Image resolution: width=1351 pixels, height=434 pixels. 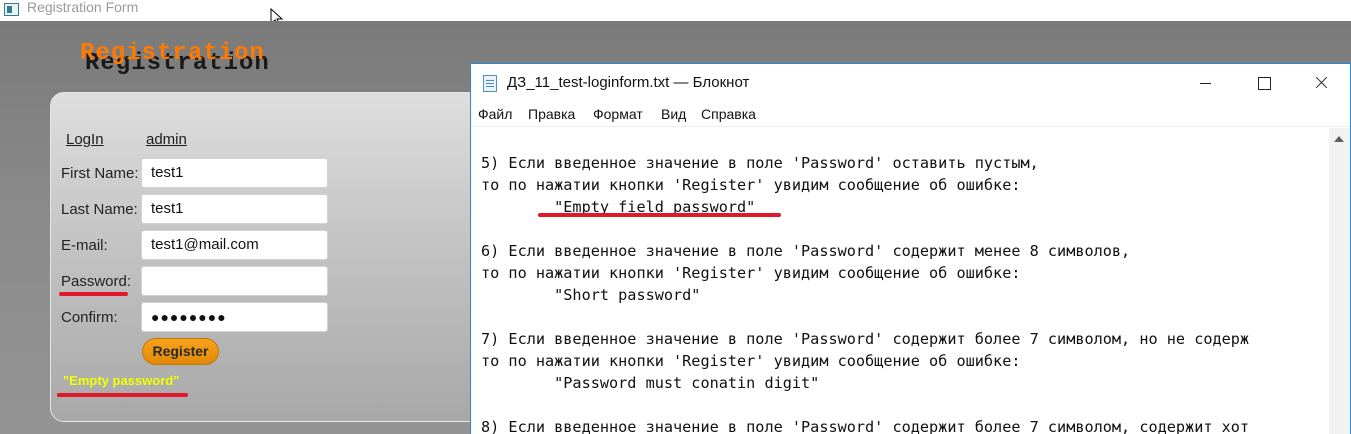 What do you see at coordinates (99, 209) in the screenshot?
I see `last-name-label: Last Name:` at bounding box center [99, 209].